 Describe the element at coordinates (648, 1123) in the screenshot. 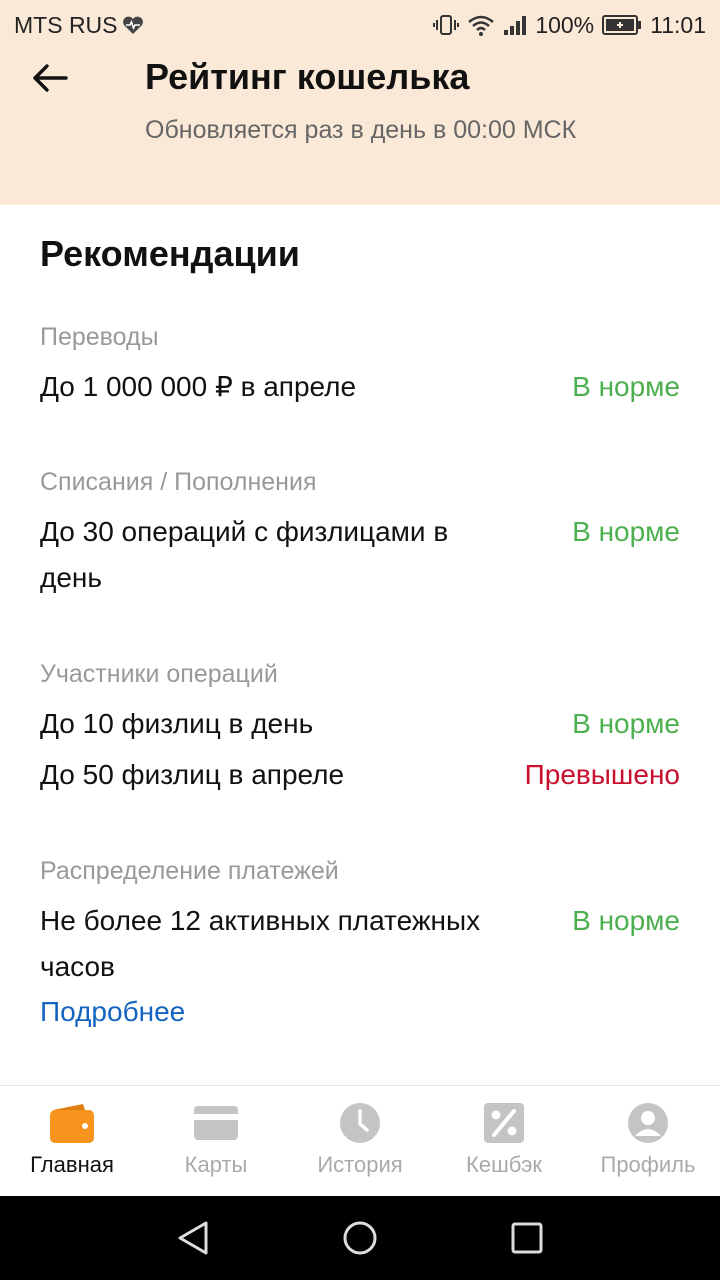

I see `profile-icon` at that location.